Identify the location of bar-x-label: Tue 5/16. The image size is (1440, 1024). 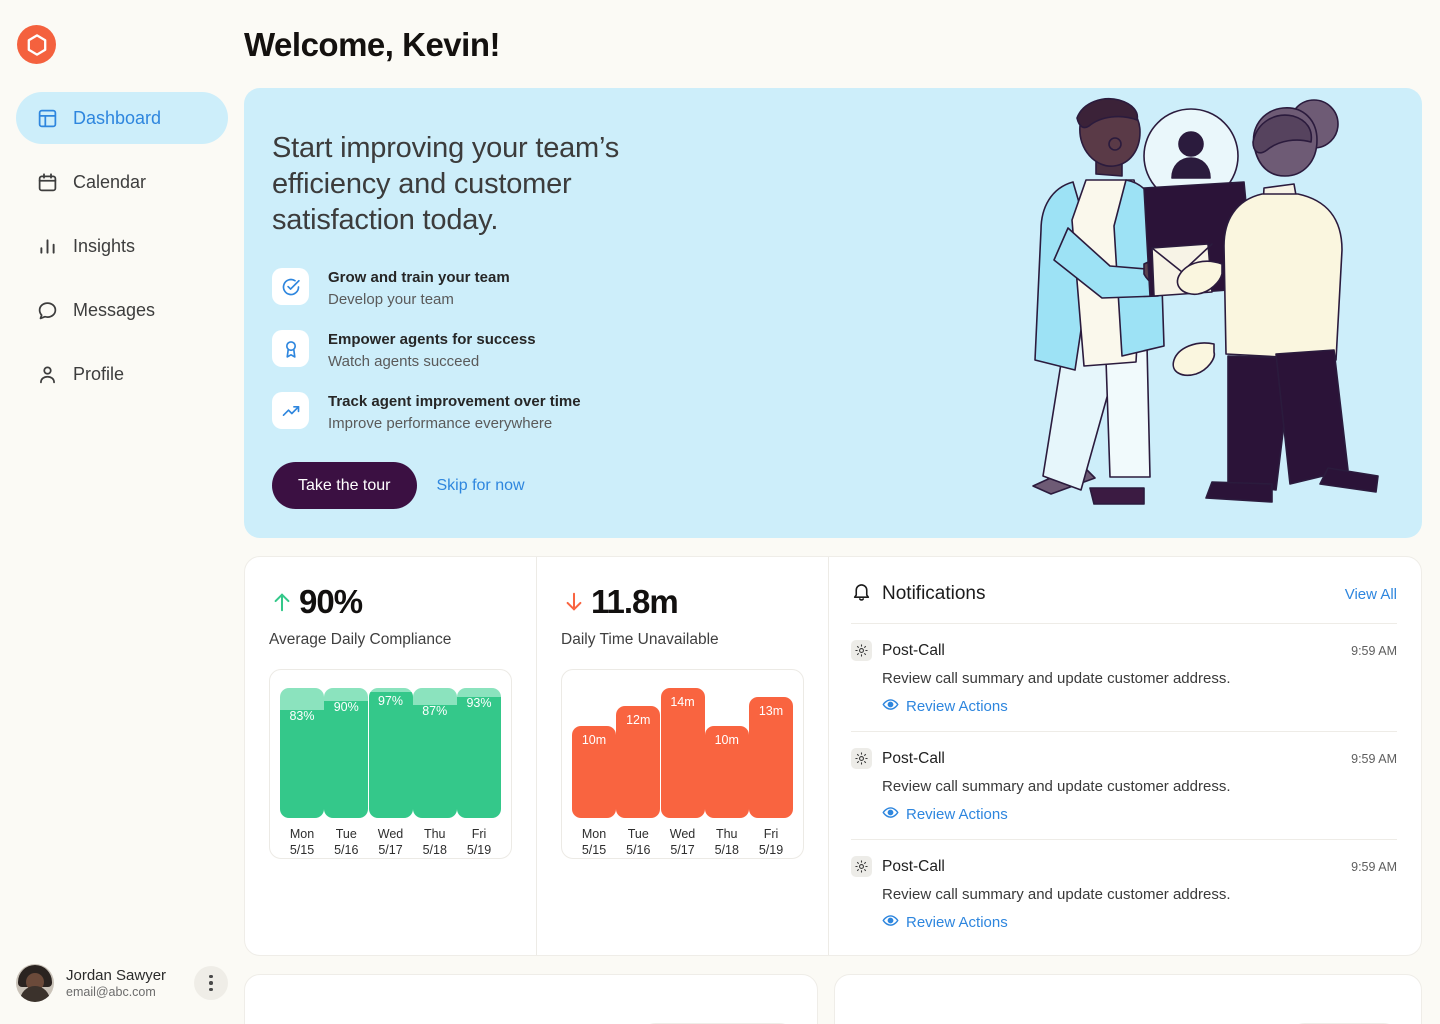
(346, 842).